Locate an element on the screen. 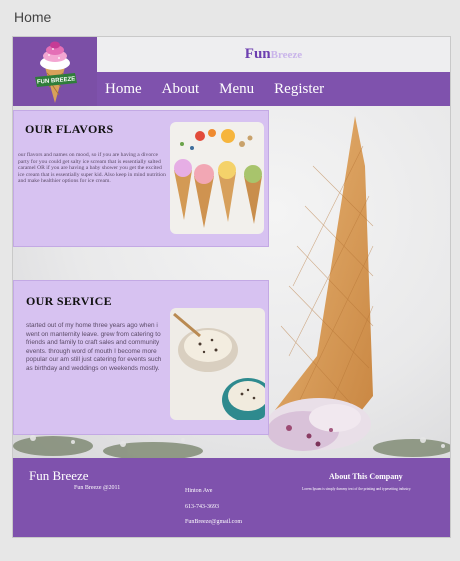 The width and height of the screenshot is (460, 561). page-tab-title: Home is located at coordinates (33, 17).